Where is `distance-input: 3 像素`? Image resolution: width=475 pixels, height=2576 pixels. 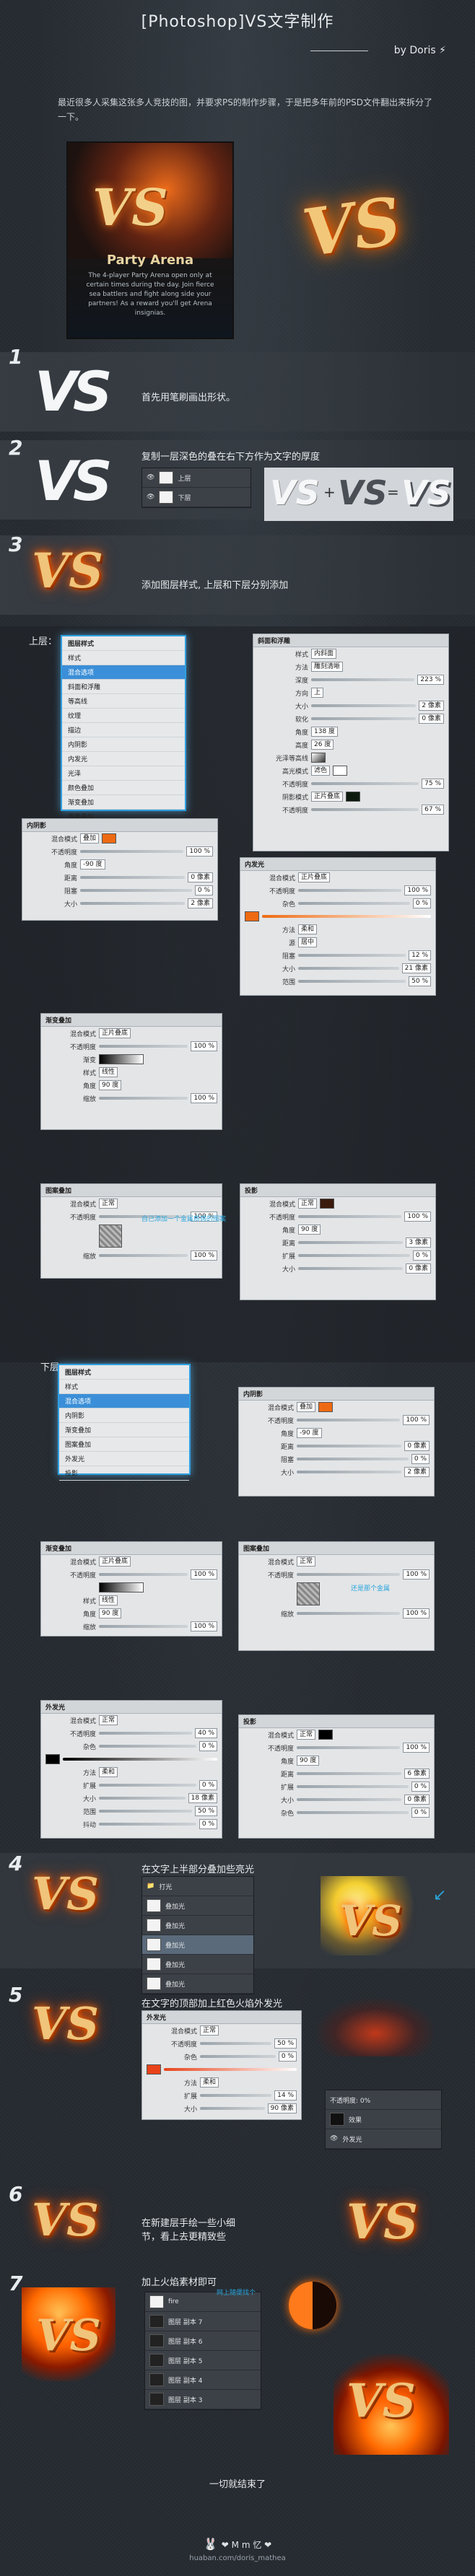
distance-input: 3 像素 is located at coordinates (418, 1242).